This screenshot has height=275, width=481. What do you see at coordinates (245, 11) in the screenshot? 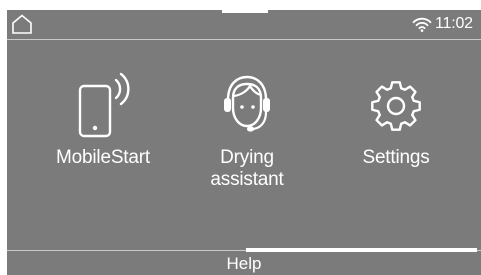
I see `pull-down-handle` at bounding box center [245, 11].